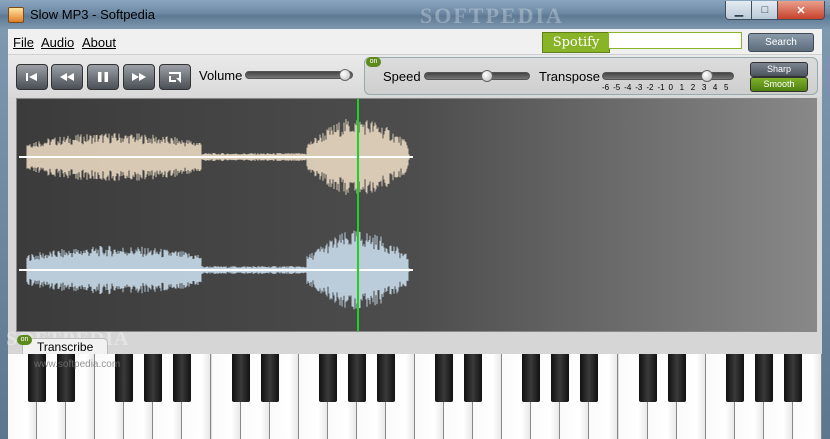 The height and width of the screenshot is (439, 830). I want to click on tab-transcribe: on Transcribe, so click(62, 344).